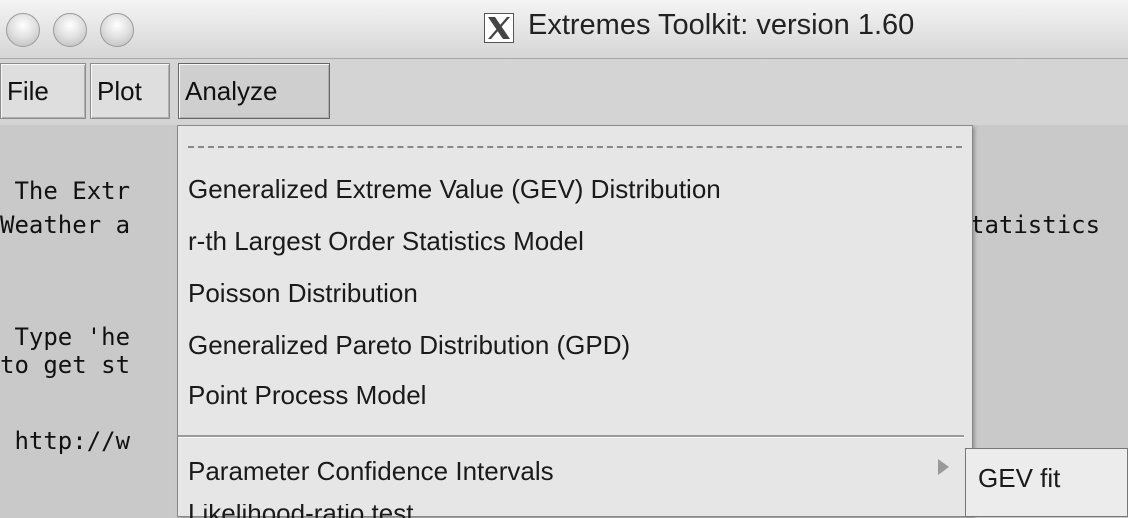 This screenshot has height=518, width=1128. Describe the element at coordinates (65, 365) in the screenshot. I see `console-line: to get st` at that location.